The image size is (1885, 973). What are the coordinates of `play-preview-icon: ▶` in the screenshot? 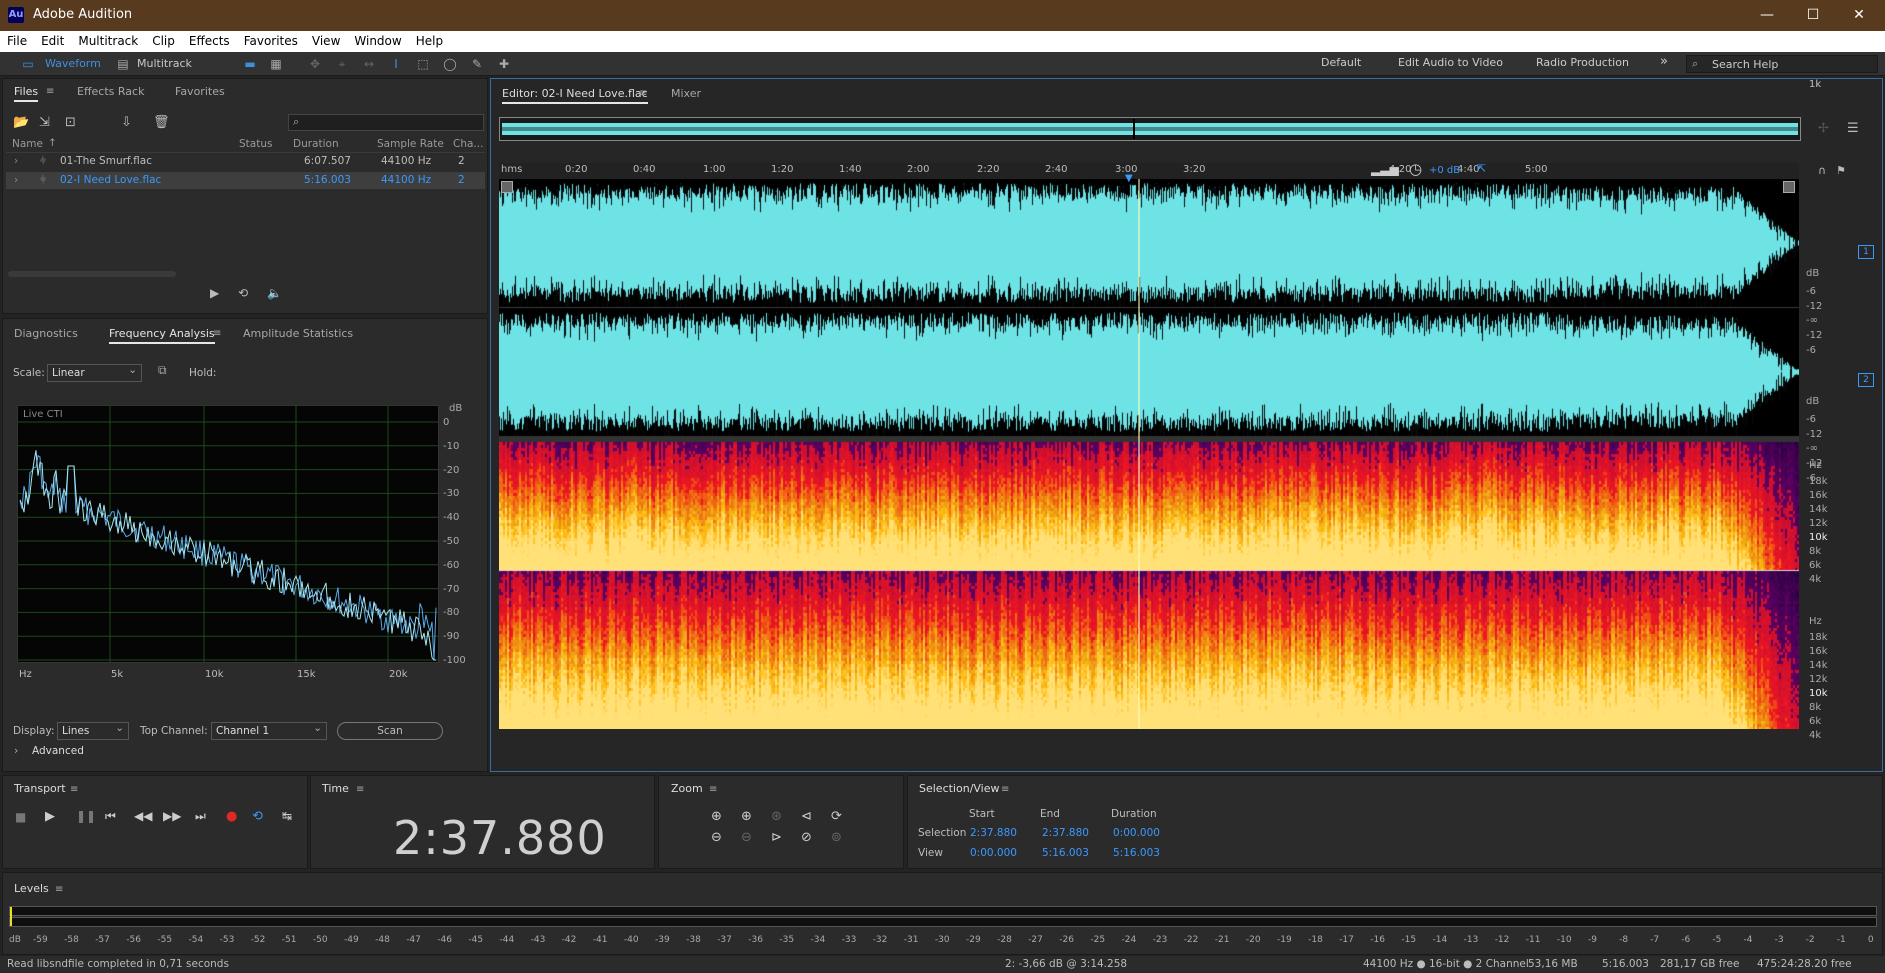 It's located at (214, 293).